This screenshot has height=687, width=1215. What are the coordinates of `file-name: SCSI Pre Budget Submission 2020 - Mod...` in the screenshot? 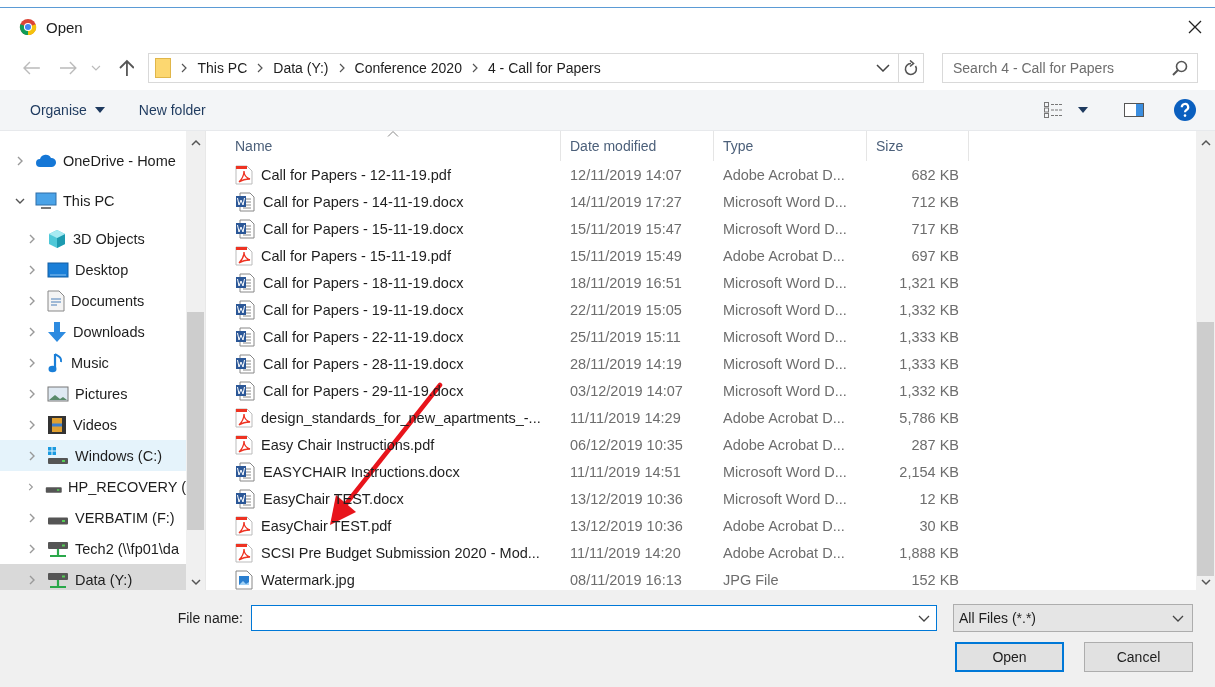 It's located at (393, 552).